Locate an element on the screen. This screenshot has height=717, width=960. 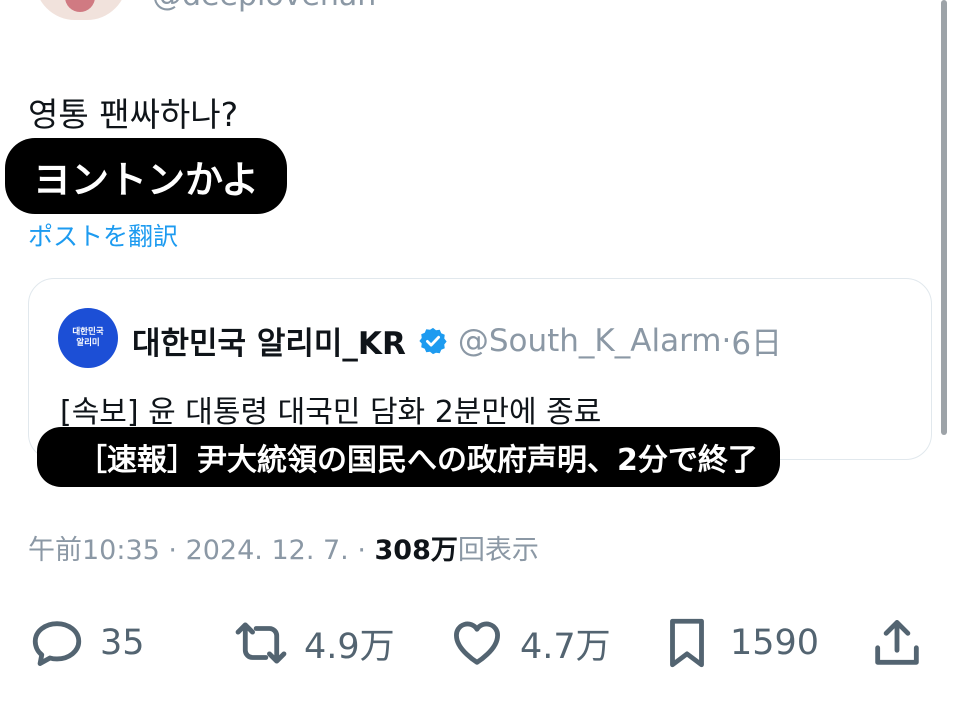
scrollbar is located at coordinates (944, 217).